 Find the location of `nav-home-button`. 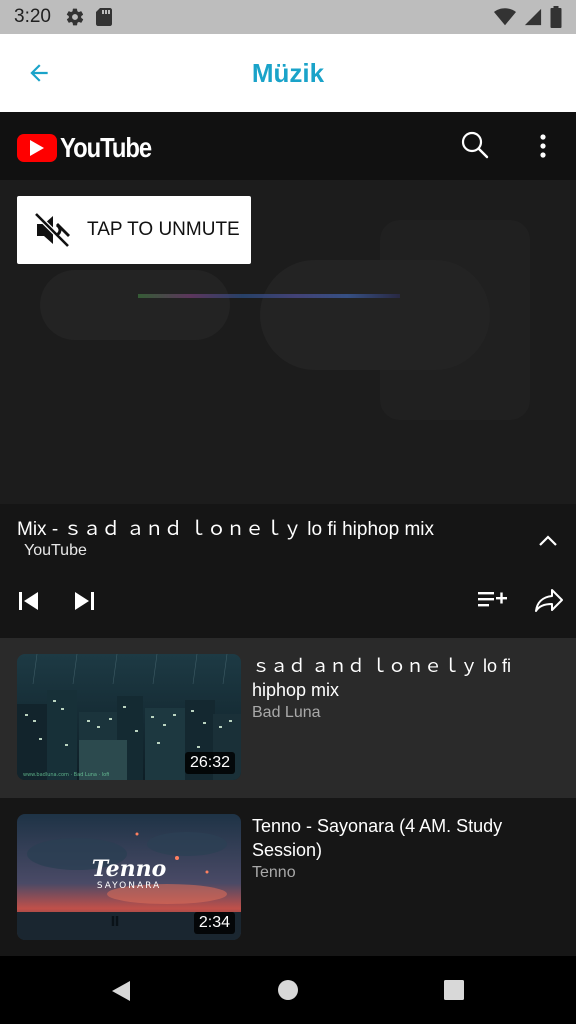

nav-home-button is located at coordinates (288, 990).